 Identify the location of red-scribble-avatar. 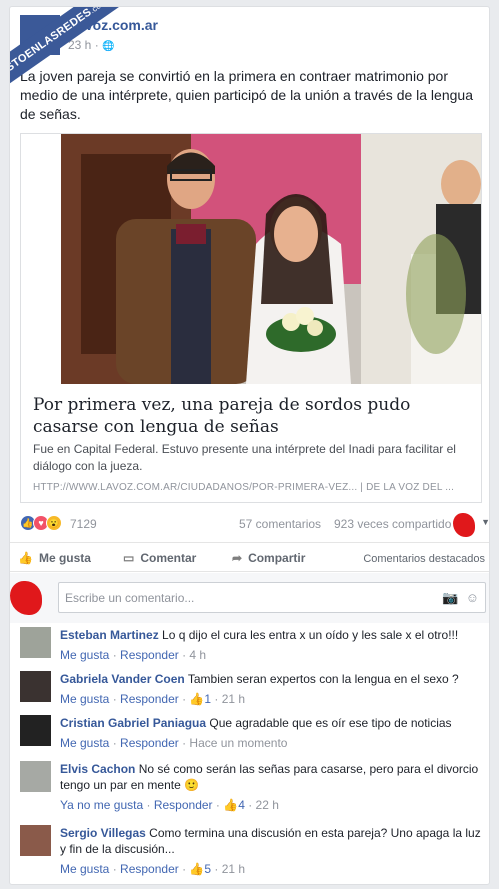
(26, 598).